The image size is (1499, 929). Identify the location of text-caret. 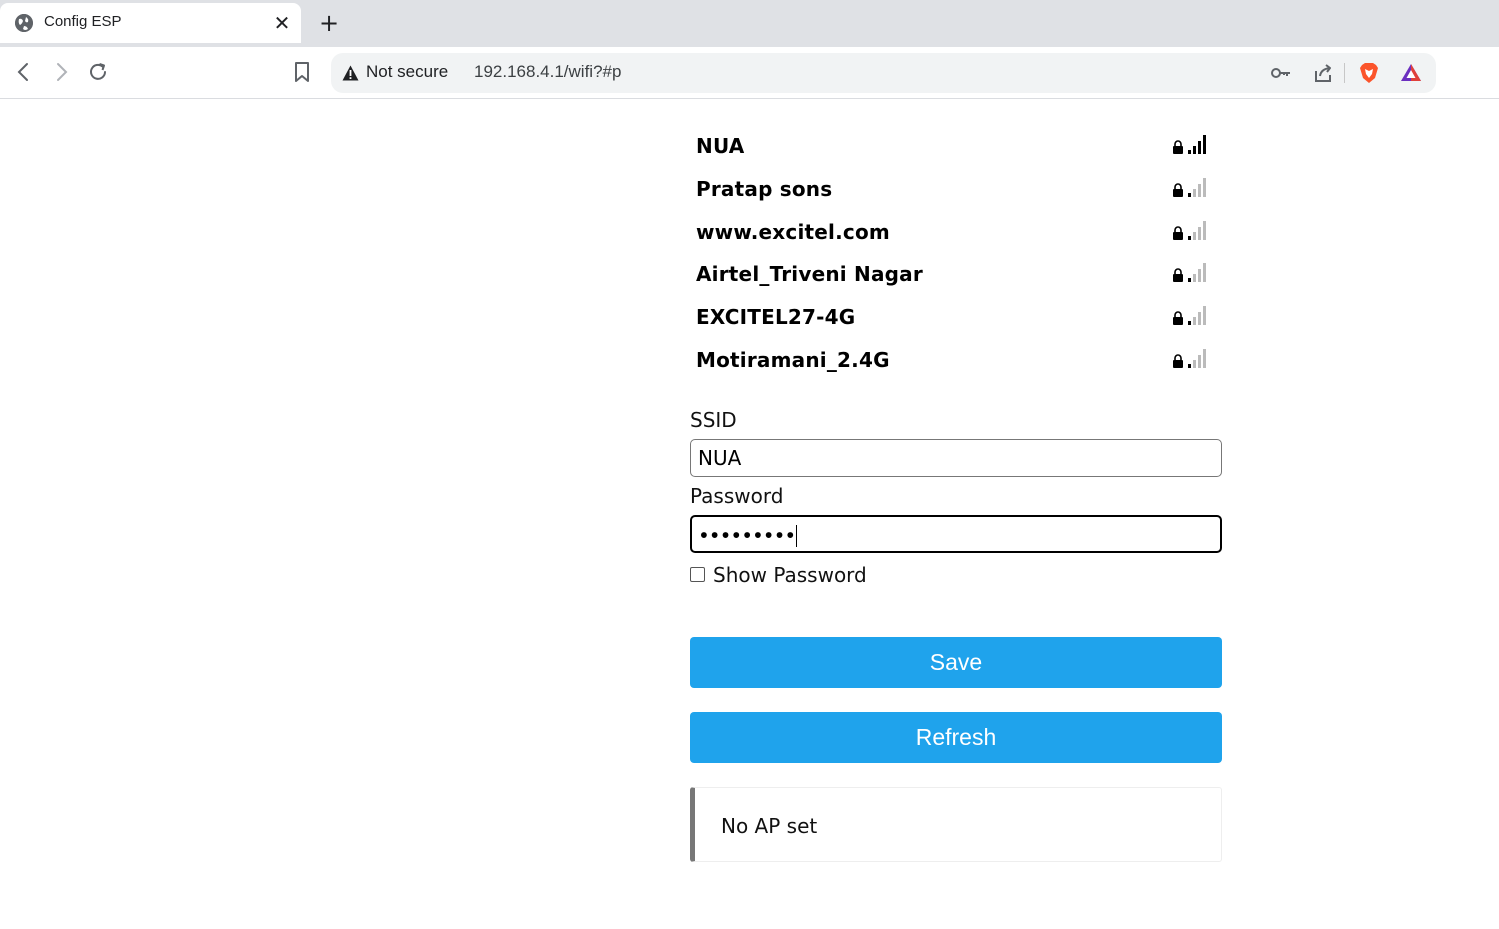
(797, 535).